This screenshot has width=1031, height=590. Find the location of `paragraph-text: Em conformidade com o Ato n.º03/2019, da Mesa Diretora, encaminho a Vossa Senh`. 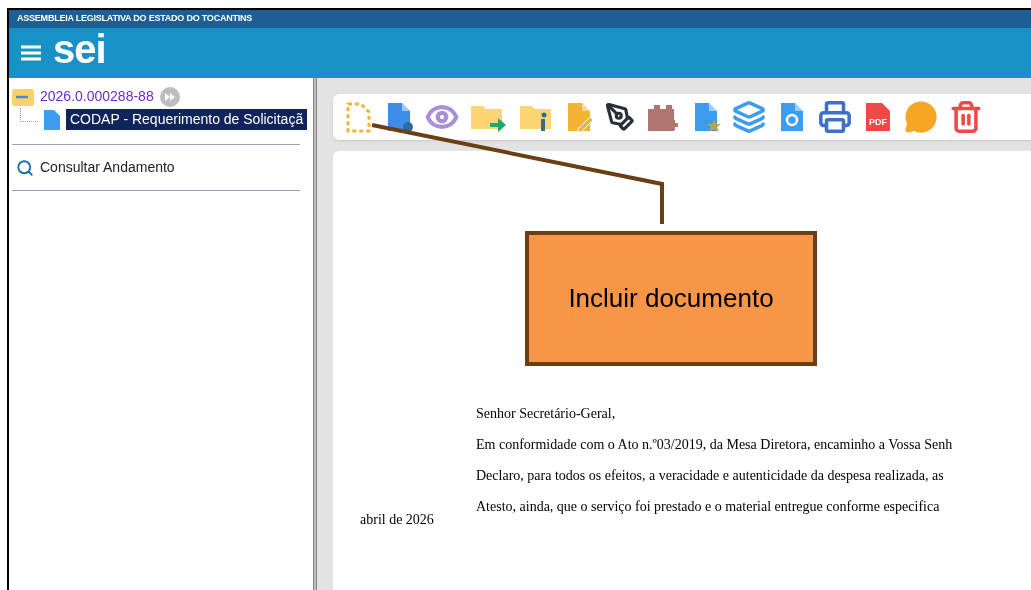

paragraph-text: Em conformidade com o Ato n.º03/2019, da Mesa Diretora, encaminho a Vossa Senh is located at coordinates (715, 445).